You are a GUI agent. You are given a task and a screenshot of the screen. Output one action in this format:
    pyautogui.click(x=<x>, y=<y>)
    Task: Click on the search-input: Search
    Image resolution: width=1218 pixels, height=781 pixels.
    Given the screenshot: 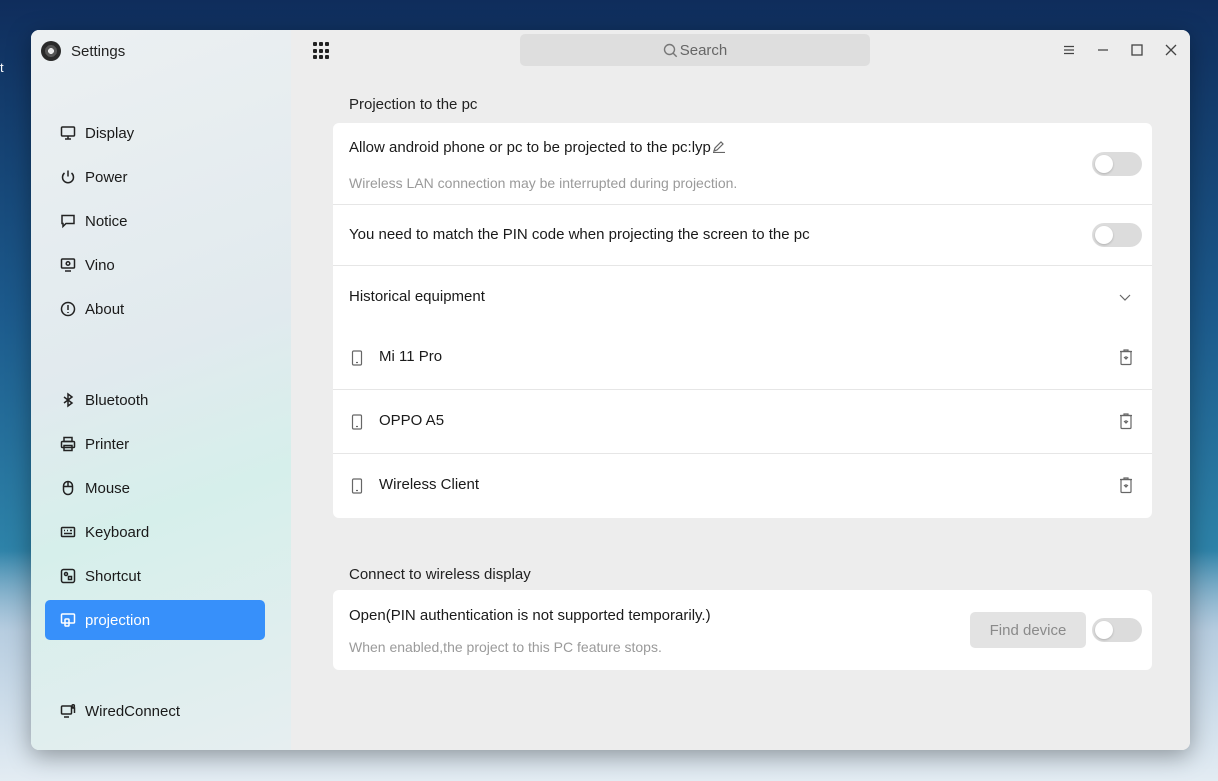 What is the action you would take?
    pyautogui.click(x=695, y=50)
    